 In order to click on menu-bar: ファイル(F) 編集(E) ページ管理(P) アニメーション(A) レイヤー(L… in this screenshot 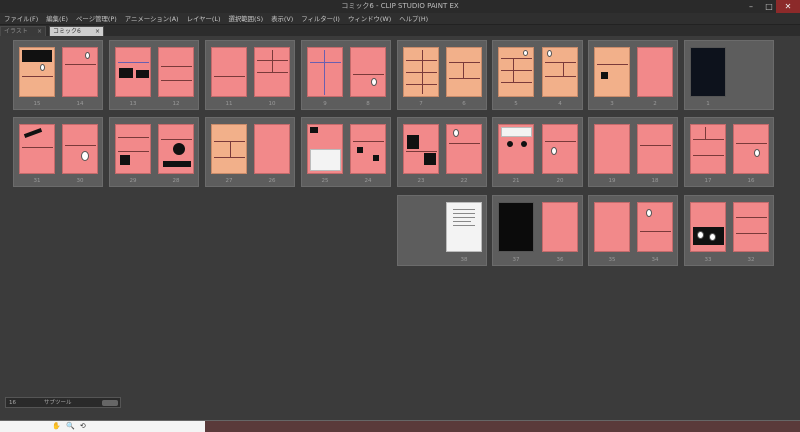, I will do `click(400, 19)`.